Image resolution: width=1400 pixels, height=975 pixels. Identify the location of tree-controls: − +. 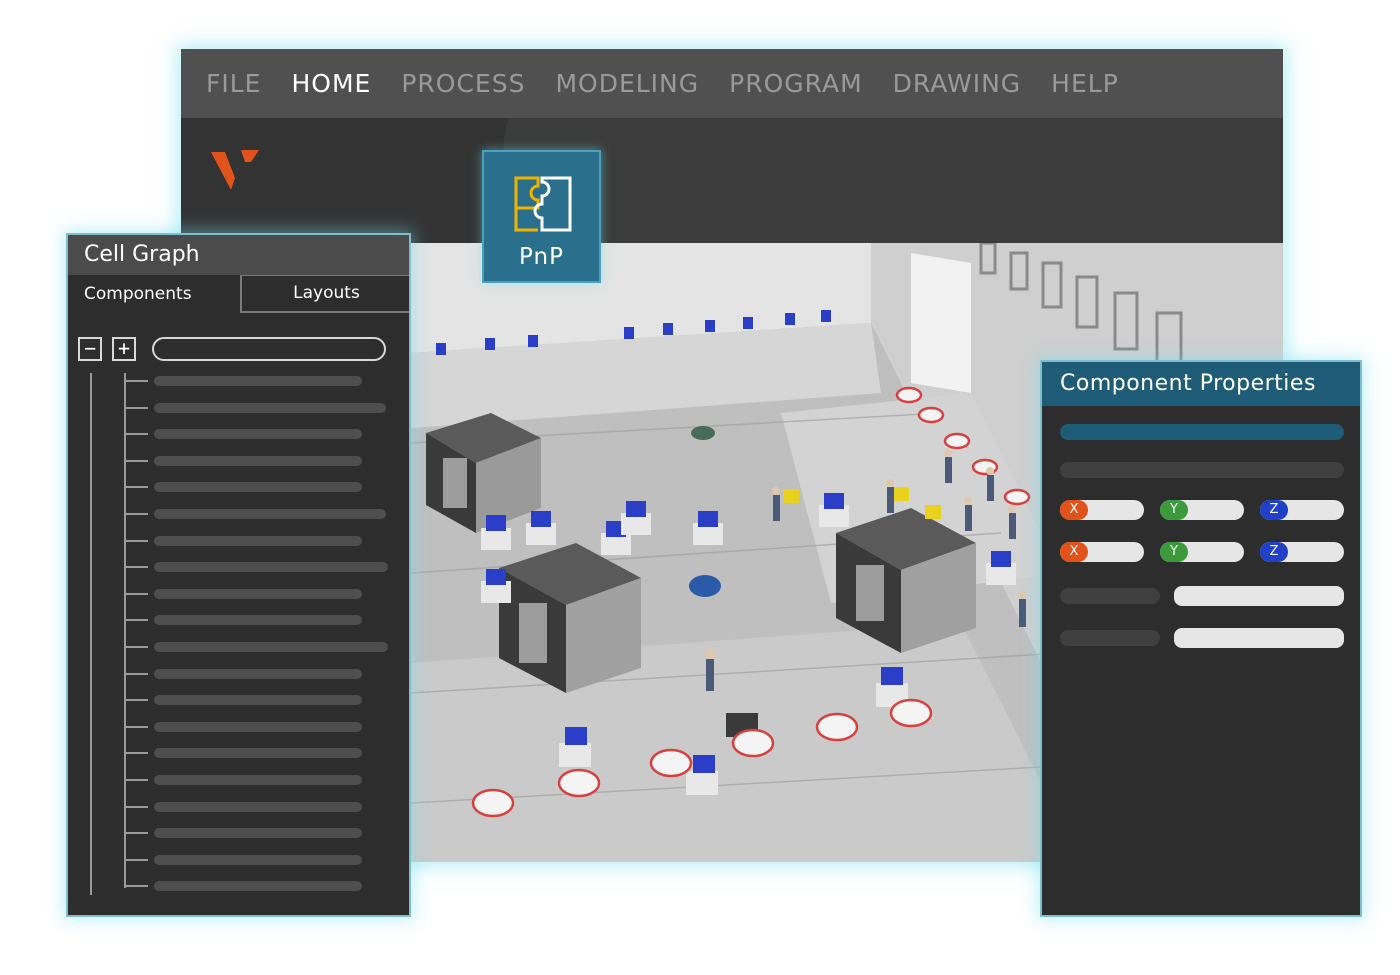
(238, 349).